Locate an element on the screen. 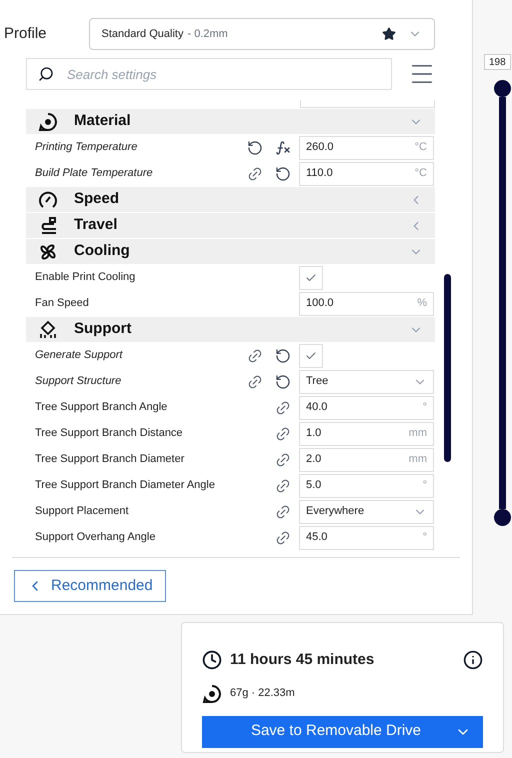 Image resolution: width=512 pixels, height=758 pixels. value-field is located at coordinates (367, 104).